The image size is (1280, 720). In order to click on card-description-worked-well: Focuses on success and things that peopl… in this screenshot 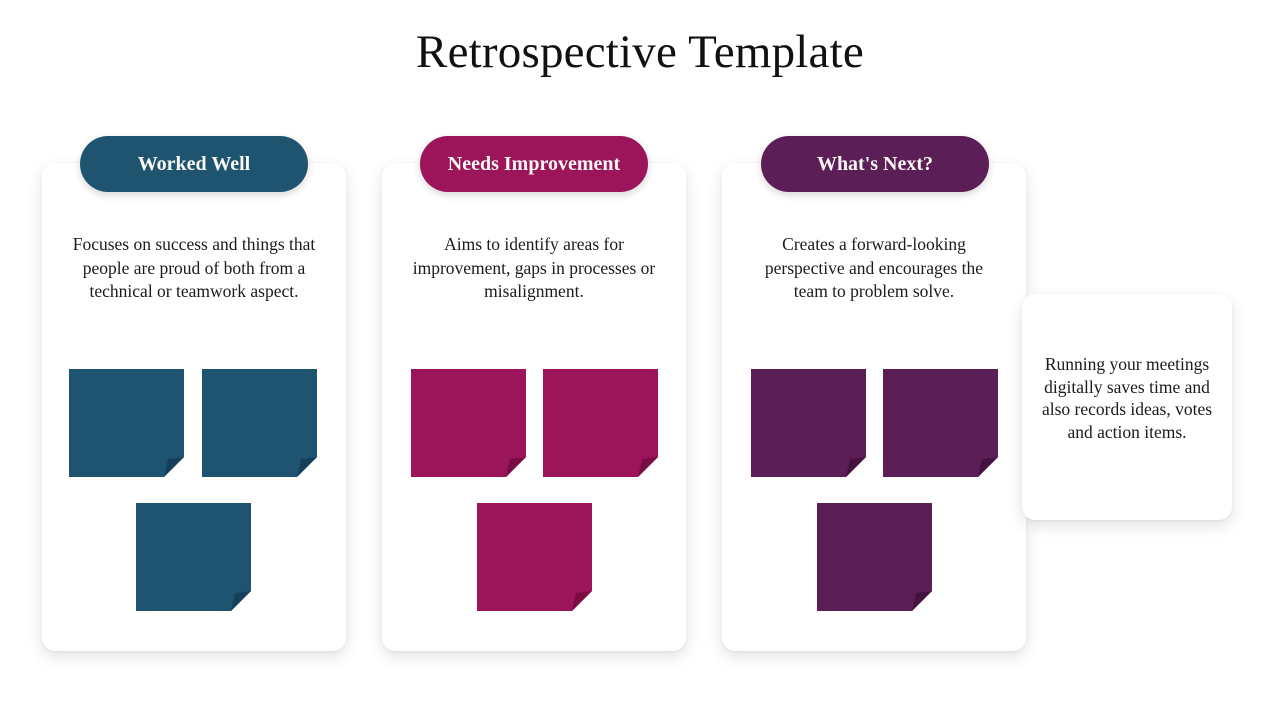, I will do `click(194, 267)`.